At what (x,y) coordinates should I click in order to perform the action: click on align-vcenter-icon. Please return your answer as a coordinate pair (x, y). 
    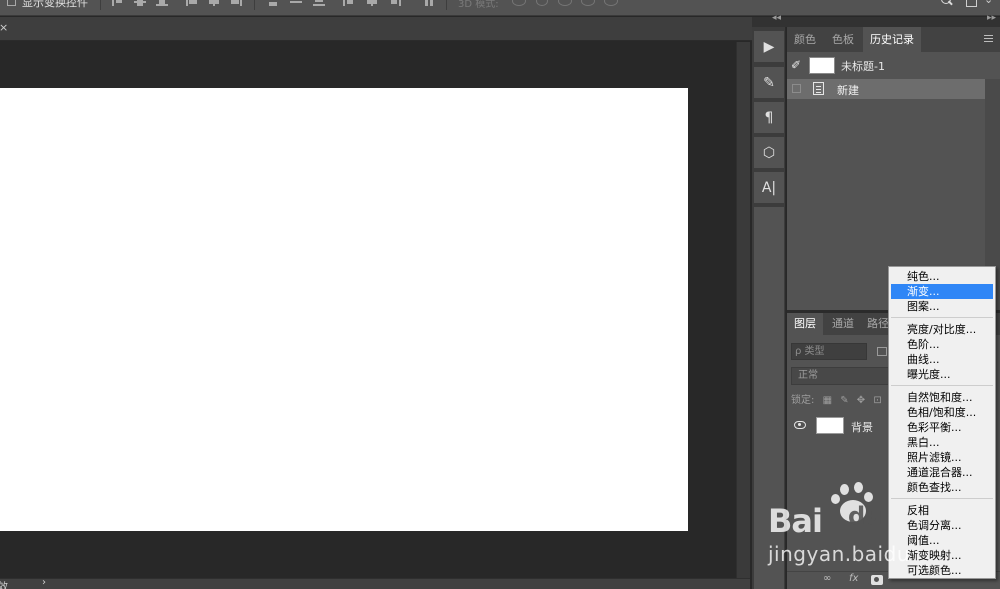
    Looking at the image, I should click on (140, 3).